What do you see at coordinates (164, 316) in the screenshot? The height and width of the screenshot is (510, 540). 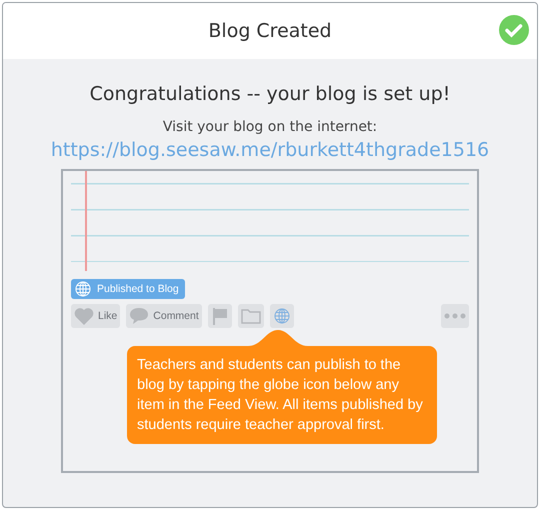 I see `comment-button: Comment` at bounding box center [164, 316].